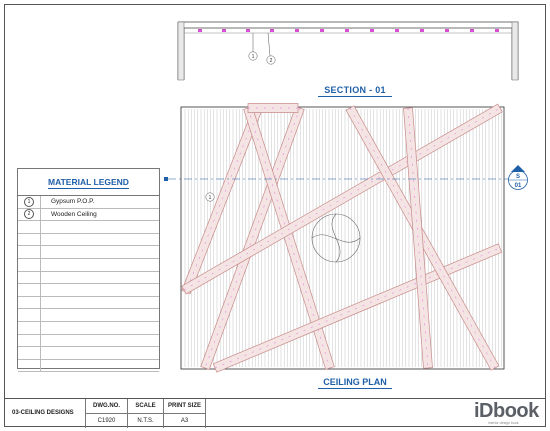 Image resolution: width=550 pixels, height=431 pixels. I want to click on plan-title: CEILING PLAN, so click(355, 382).